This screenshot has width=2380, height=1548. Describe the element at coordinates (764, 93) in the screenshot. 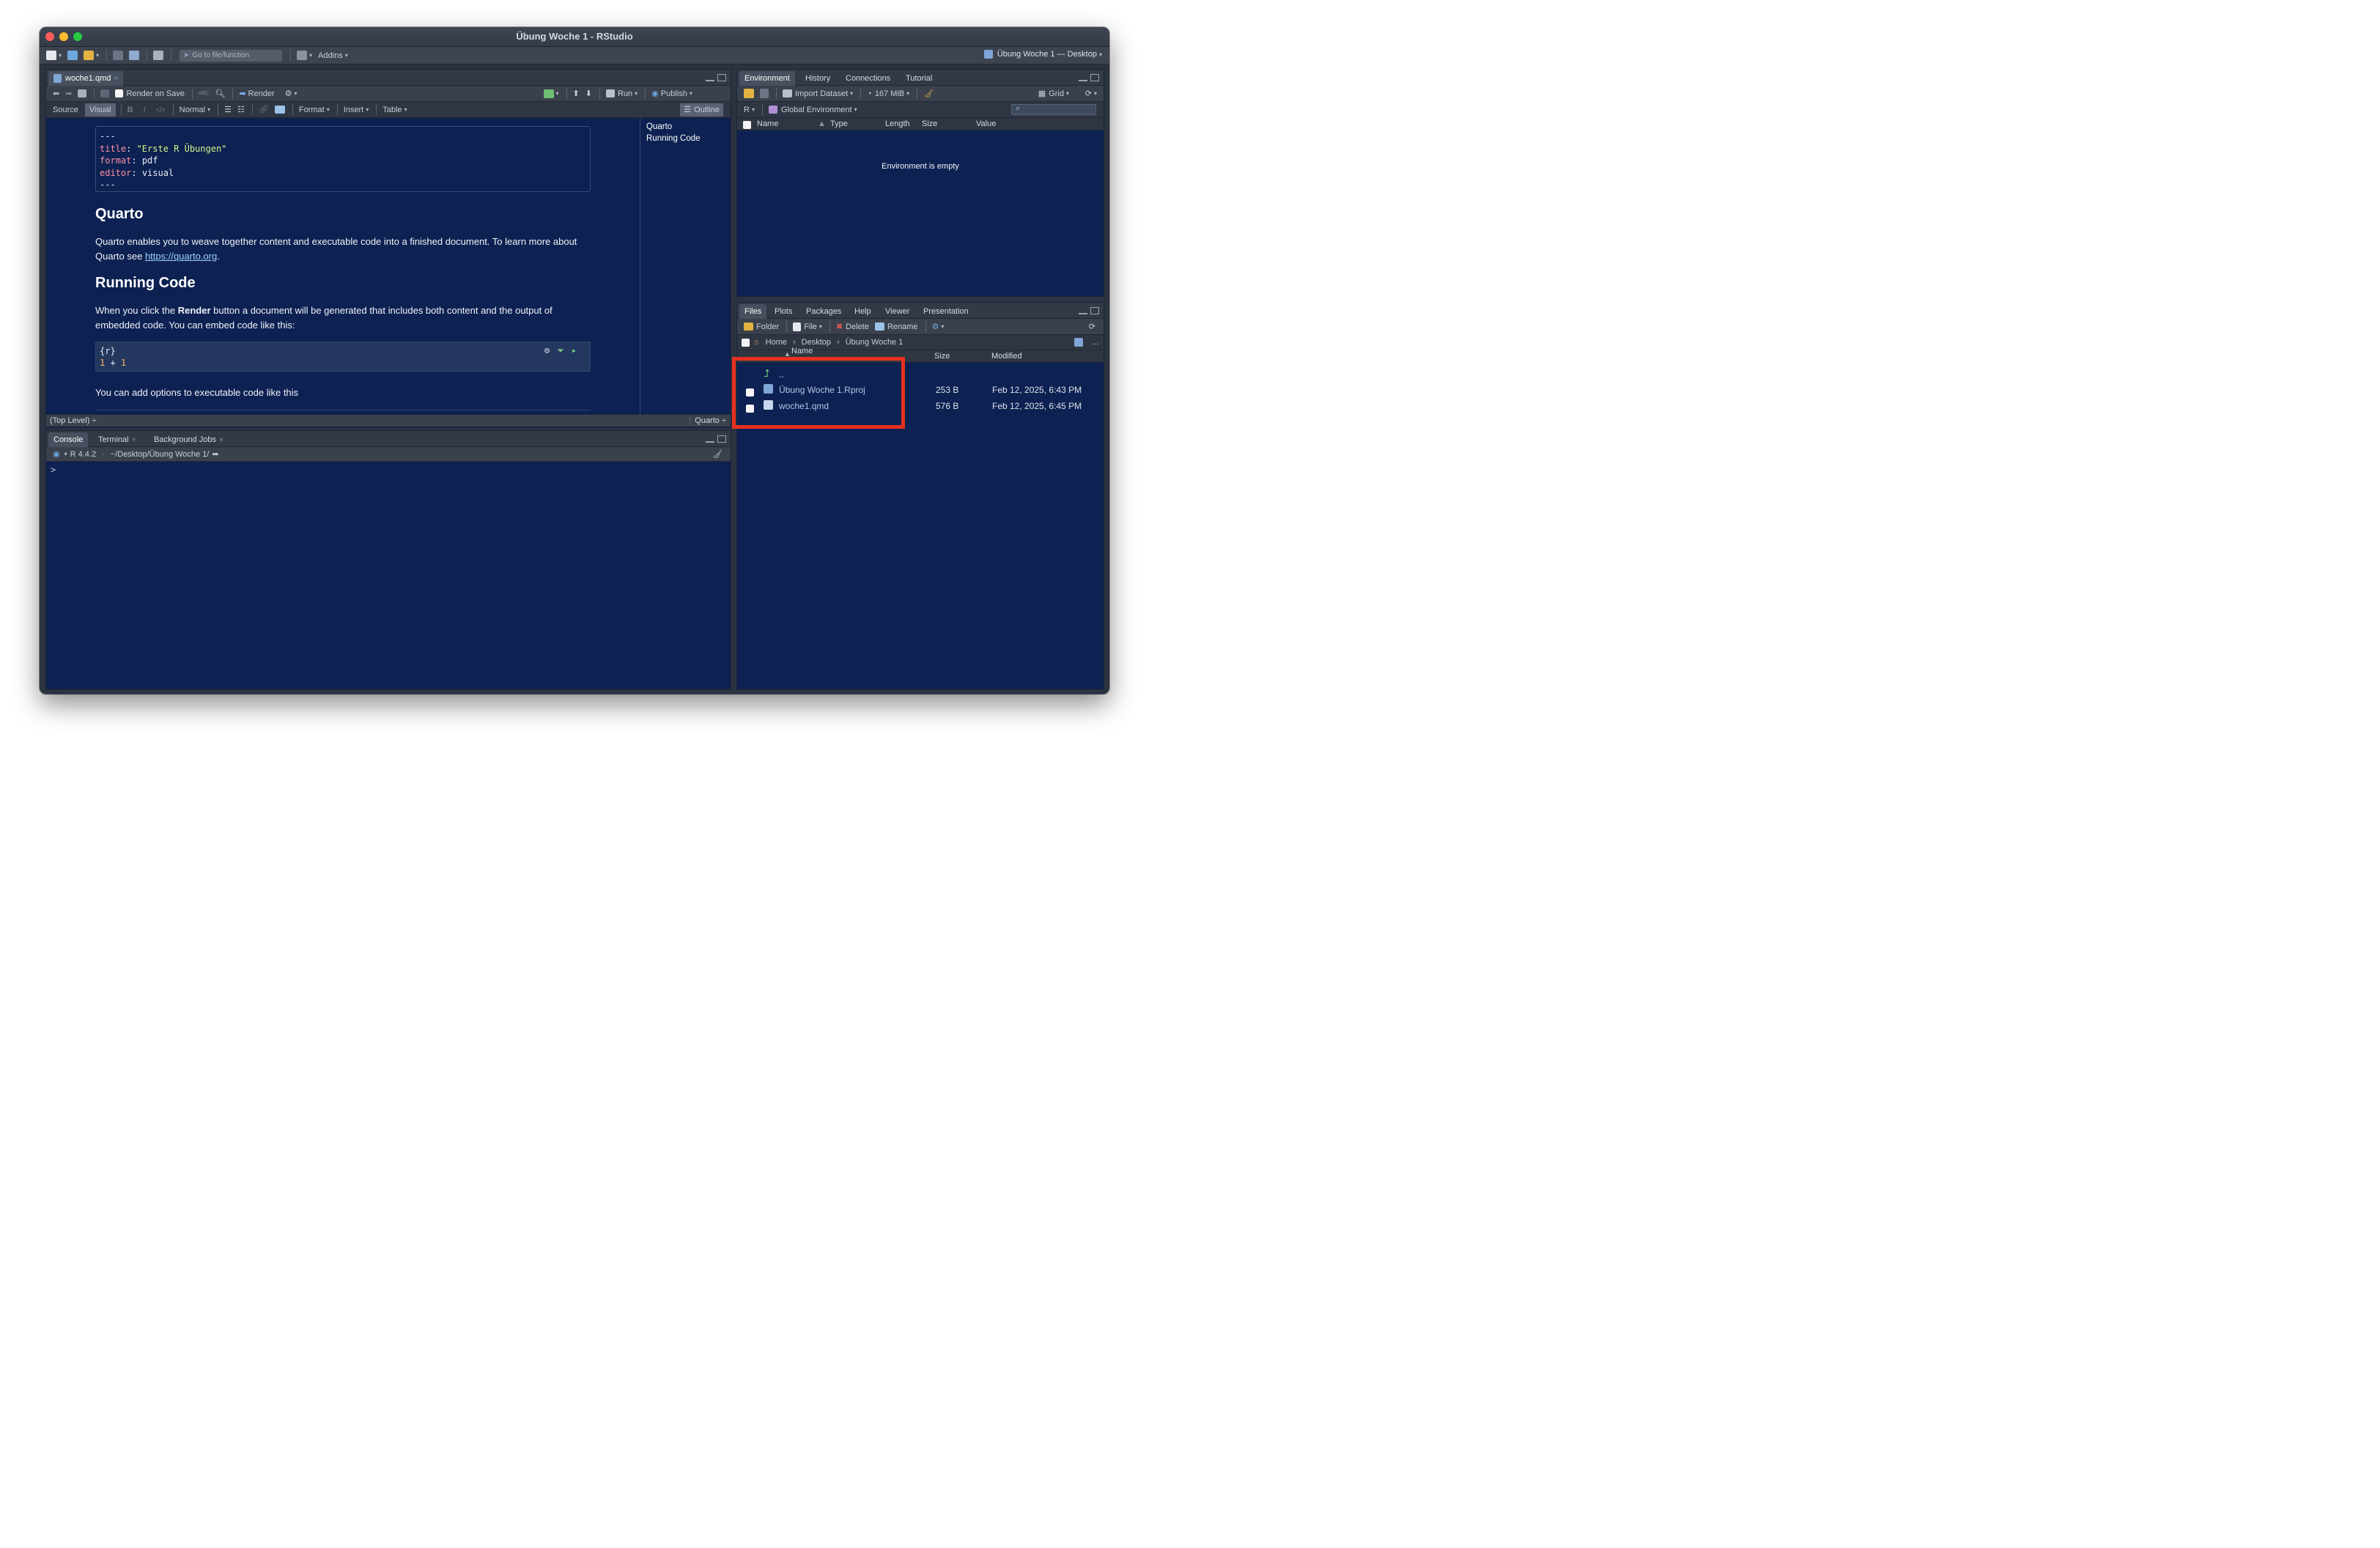

I see `save-workspace-button` at that location.